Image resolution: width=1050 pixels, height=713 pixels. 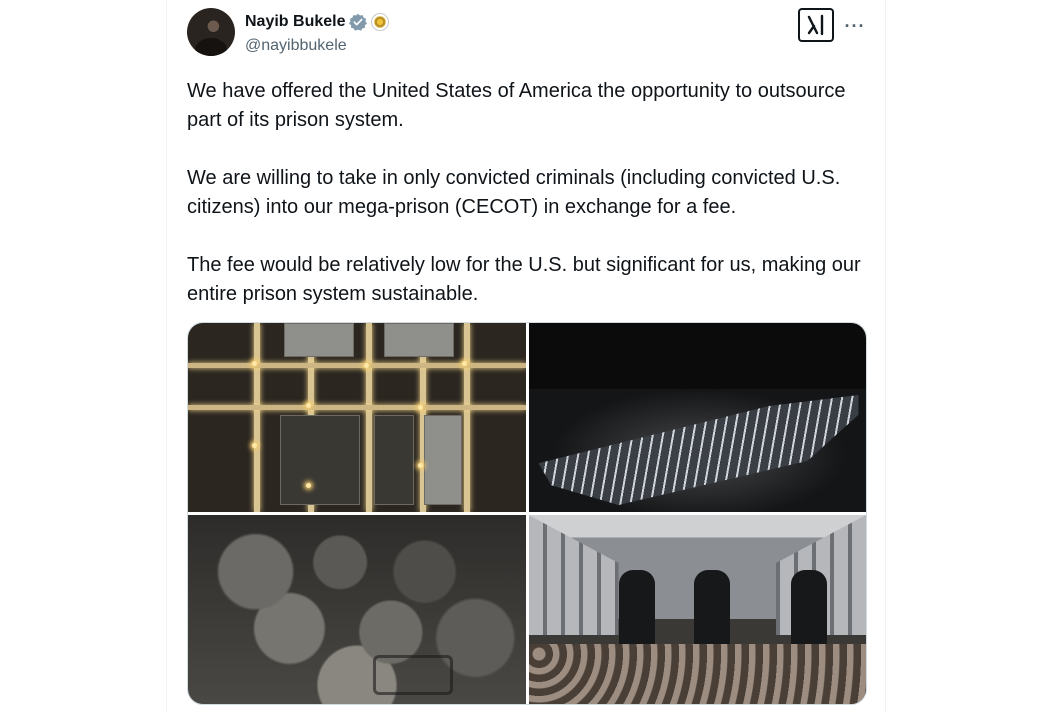 I want to click on author-handle: @nayibbukele, so click(x=317, y=46).